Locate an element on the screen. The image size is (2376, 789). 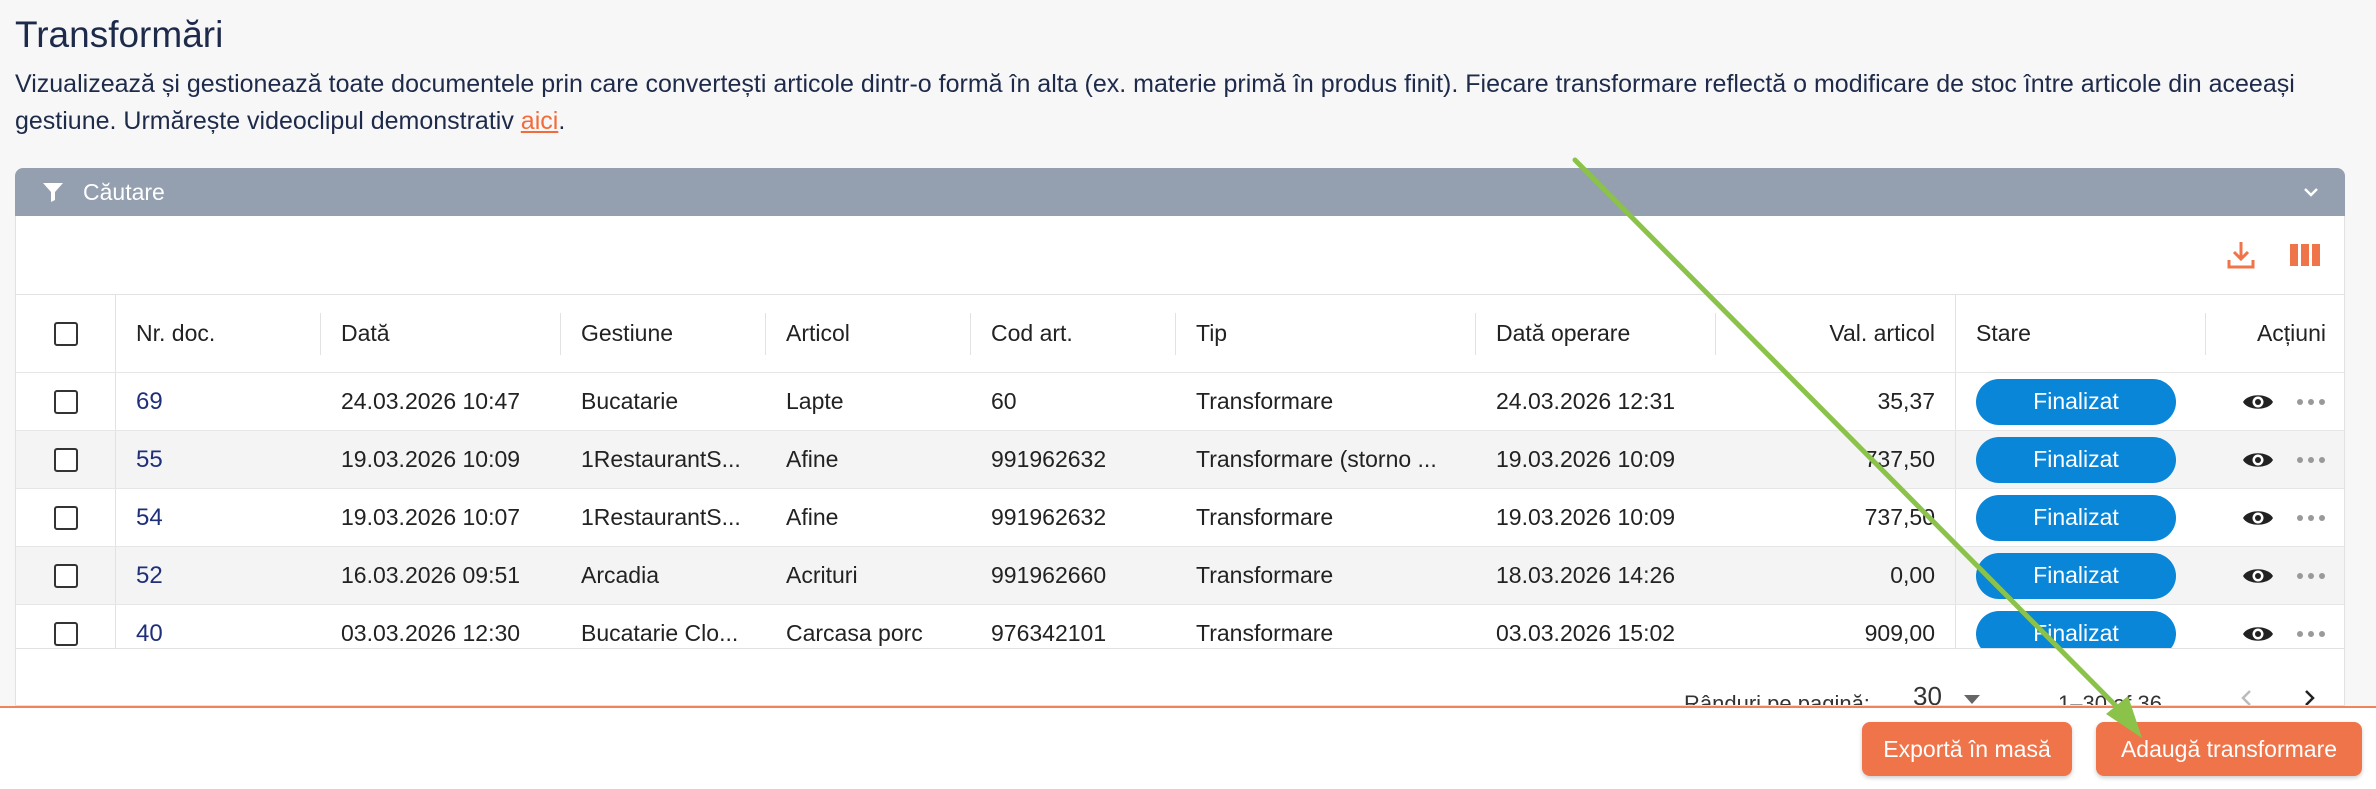
doc-number-cell: 52 is located at coordinates (218, 575).